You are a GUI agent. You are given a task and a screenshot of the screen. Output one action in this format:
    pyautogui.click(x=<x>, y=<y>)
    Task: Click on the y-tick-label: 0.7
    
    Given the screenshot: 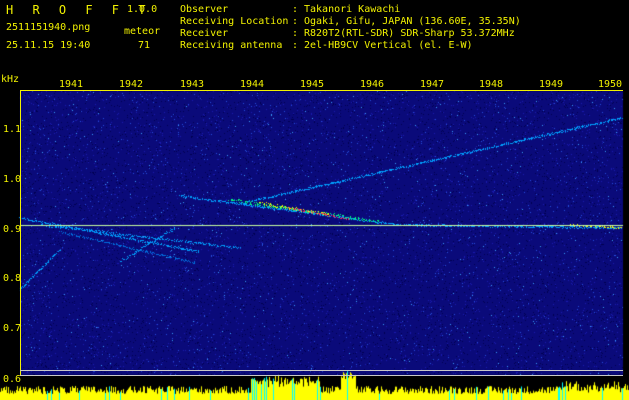 What is the action you would take?
    pyautogui.click(x=12, y=328)
    